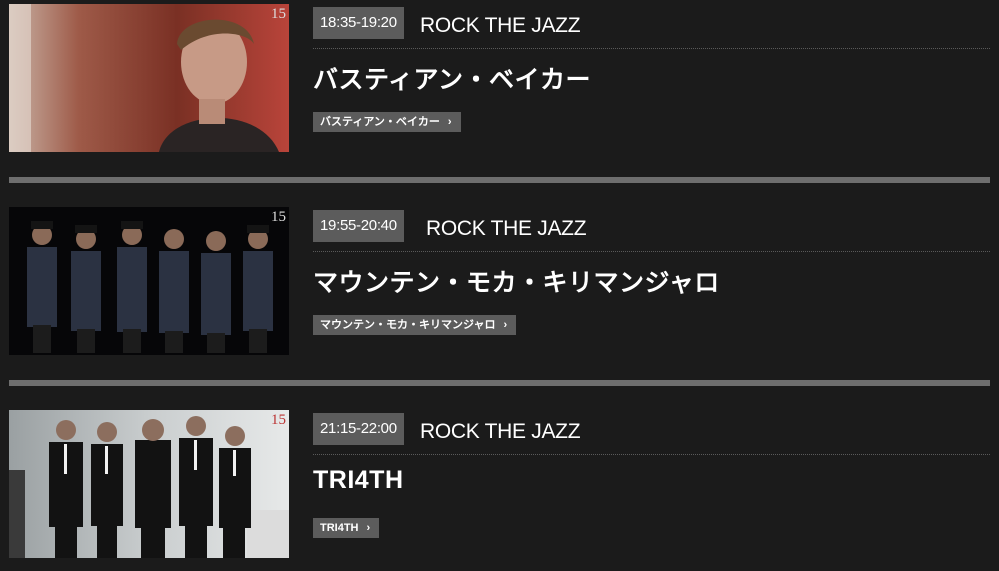 The image size is (999, 571). I want to click on artist-link-button: TRI4TH ›, so click(346, 528).